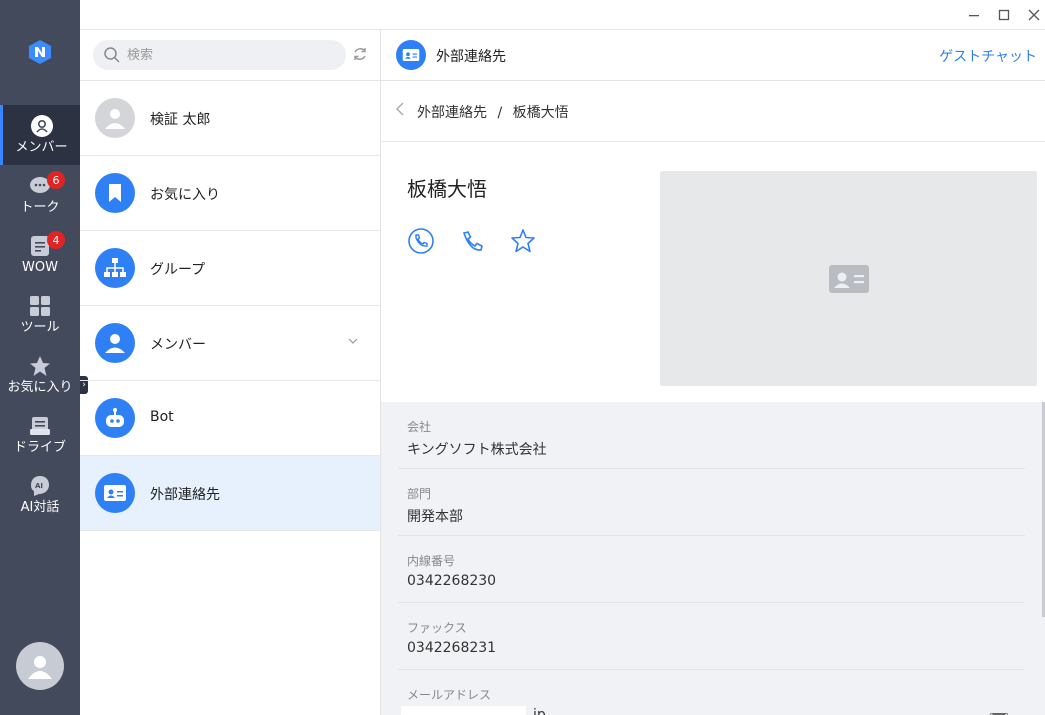 The width and height of the screenshot is (1045, 715). Describe the element at coordinates (419, 427) in the screenshot. I see `field-label: 会社` at that location.